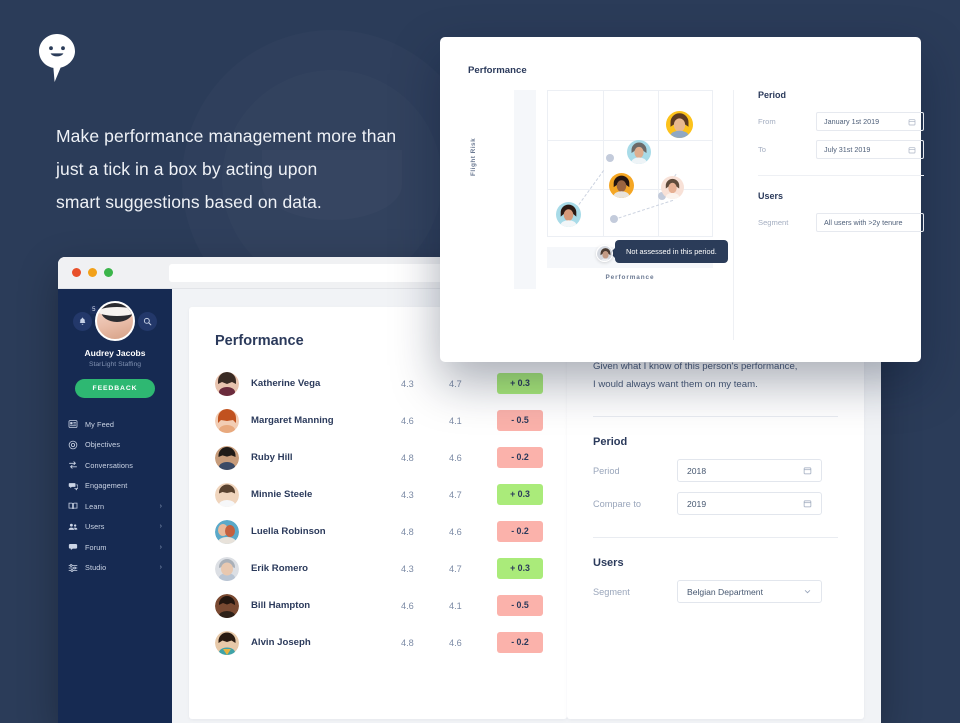 Image resolution: width=960 pixels, height=723 pixels. What do you see at coordinates (606, 470) in the screenshot?
I see `period-label: Period` at bounding box center [606, 470].